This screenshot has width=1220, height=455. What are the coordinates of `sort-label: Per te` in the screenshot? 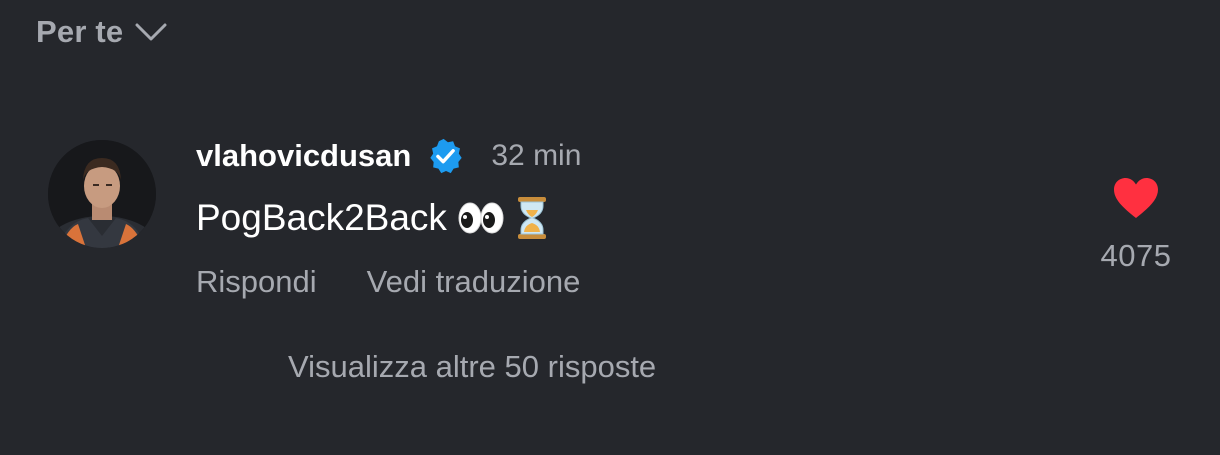 It's located at (80, 31).